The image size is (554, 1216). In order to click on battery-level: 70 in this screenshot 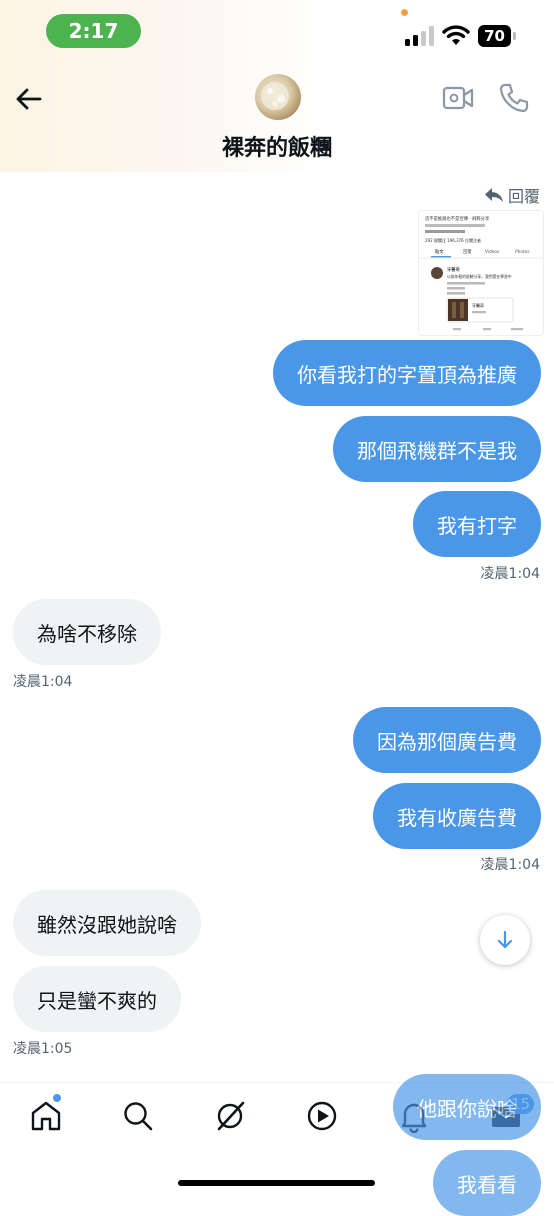, I will do `click(494, 36)`.